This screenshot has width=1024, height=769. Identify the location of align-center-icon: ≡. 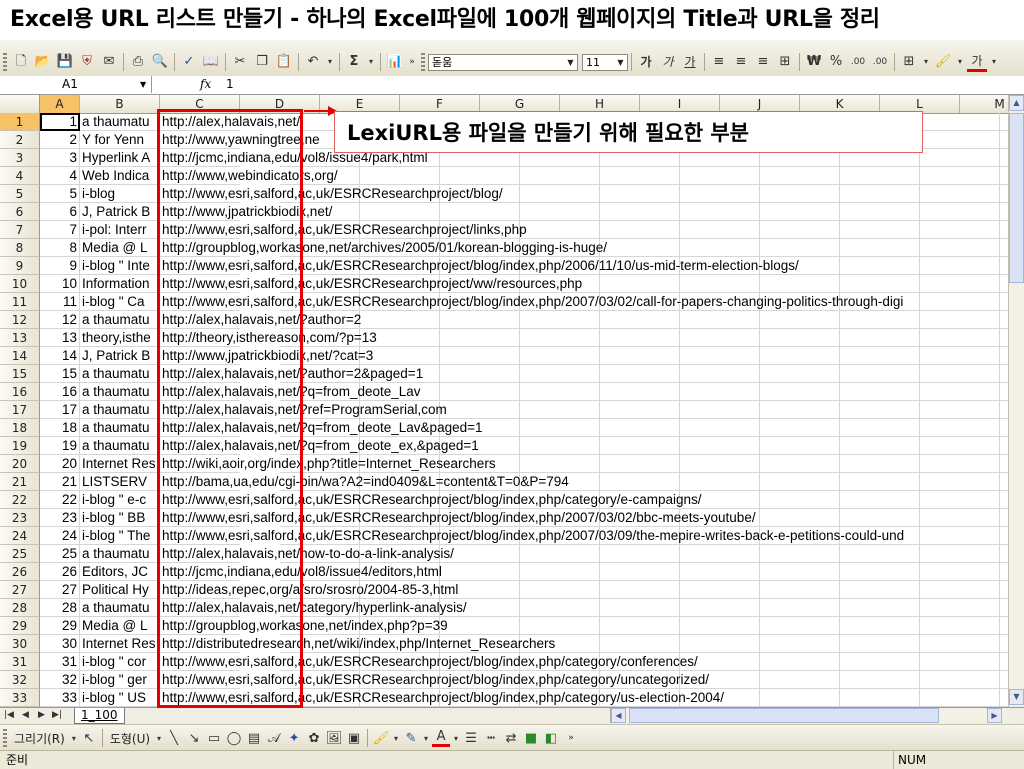
(741, 62).